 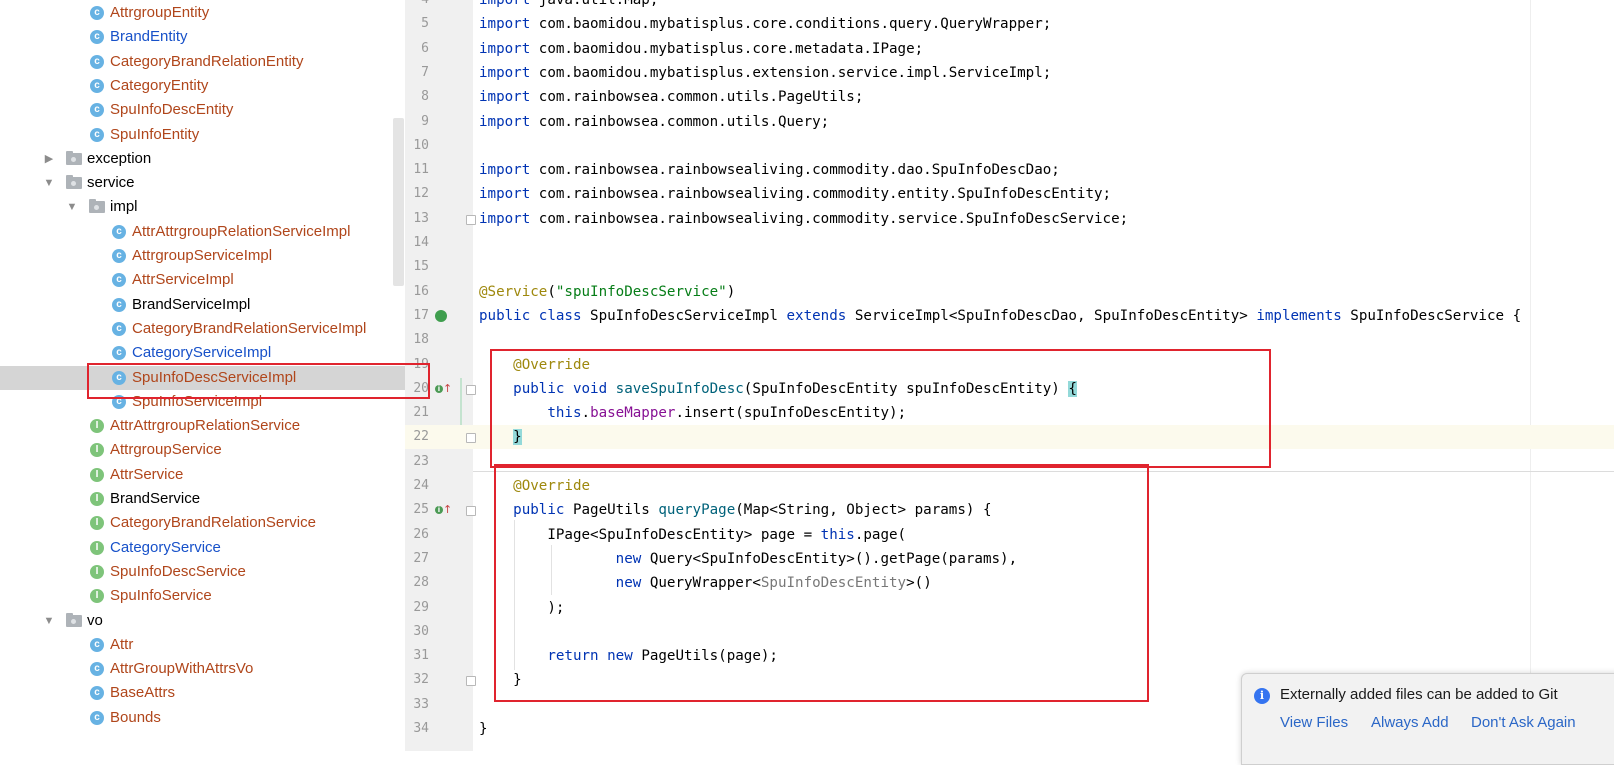 I want to click on tree-item-attrgroupwithattrsvo: c AttrGroupWithAttrsVo, so click(x=202, y=669).